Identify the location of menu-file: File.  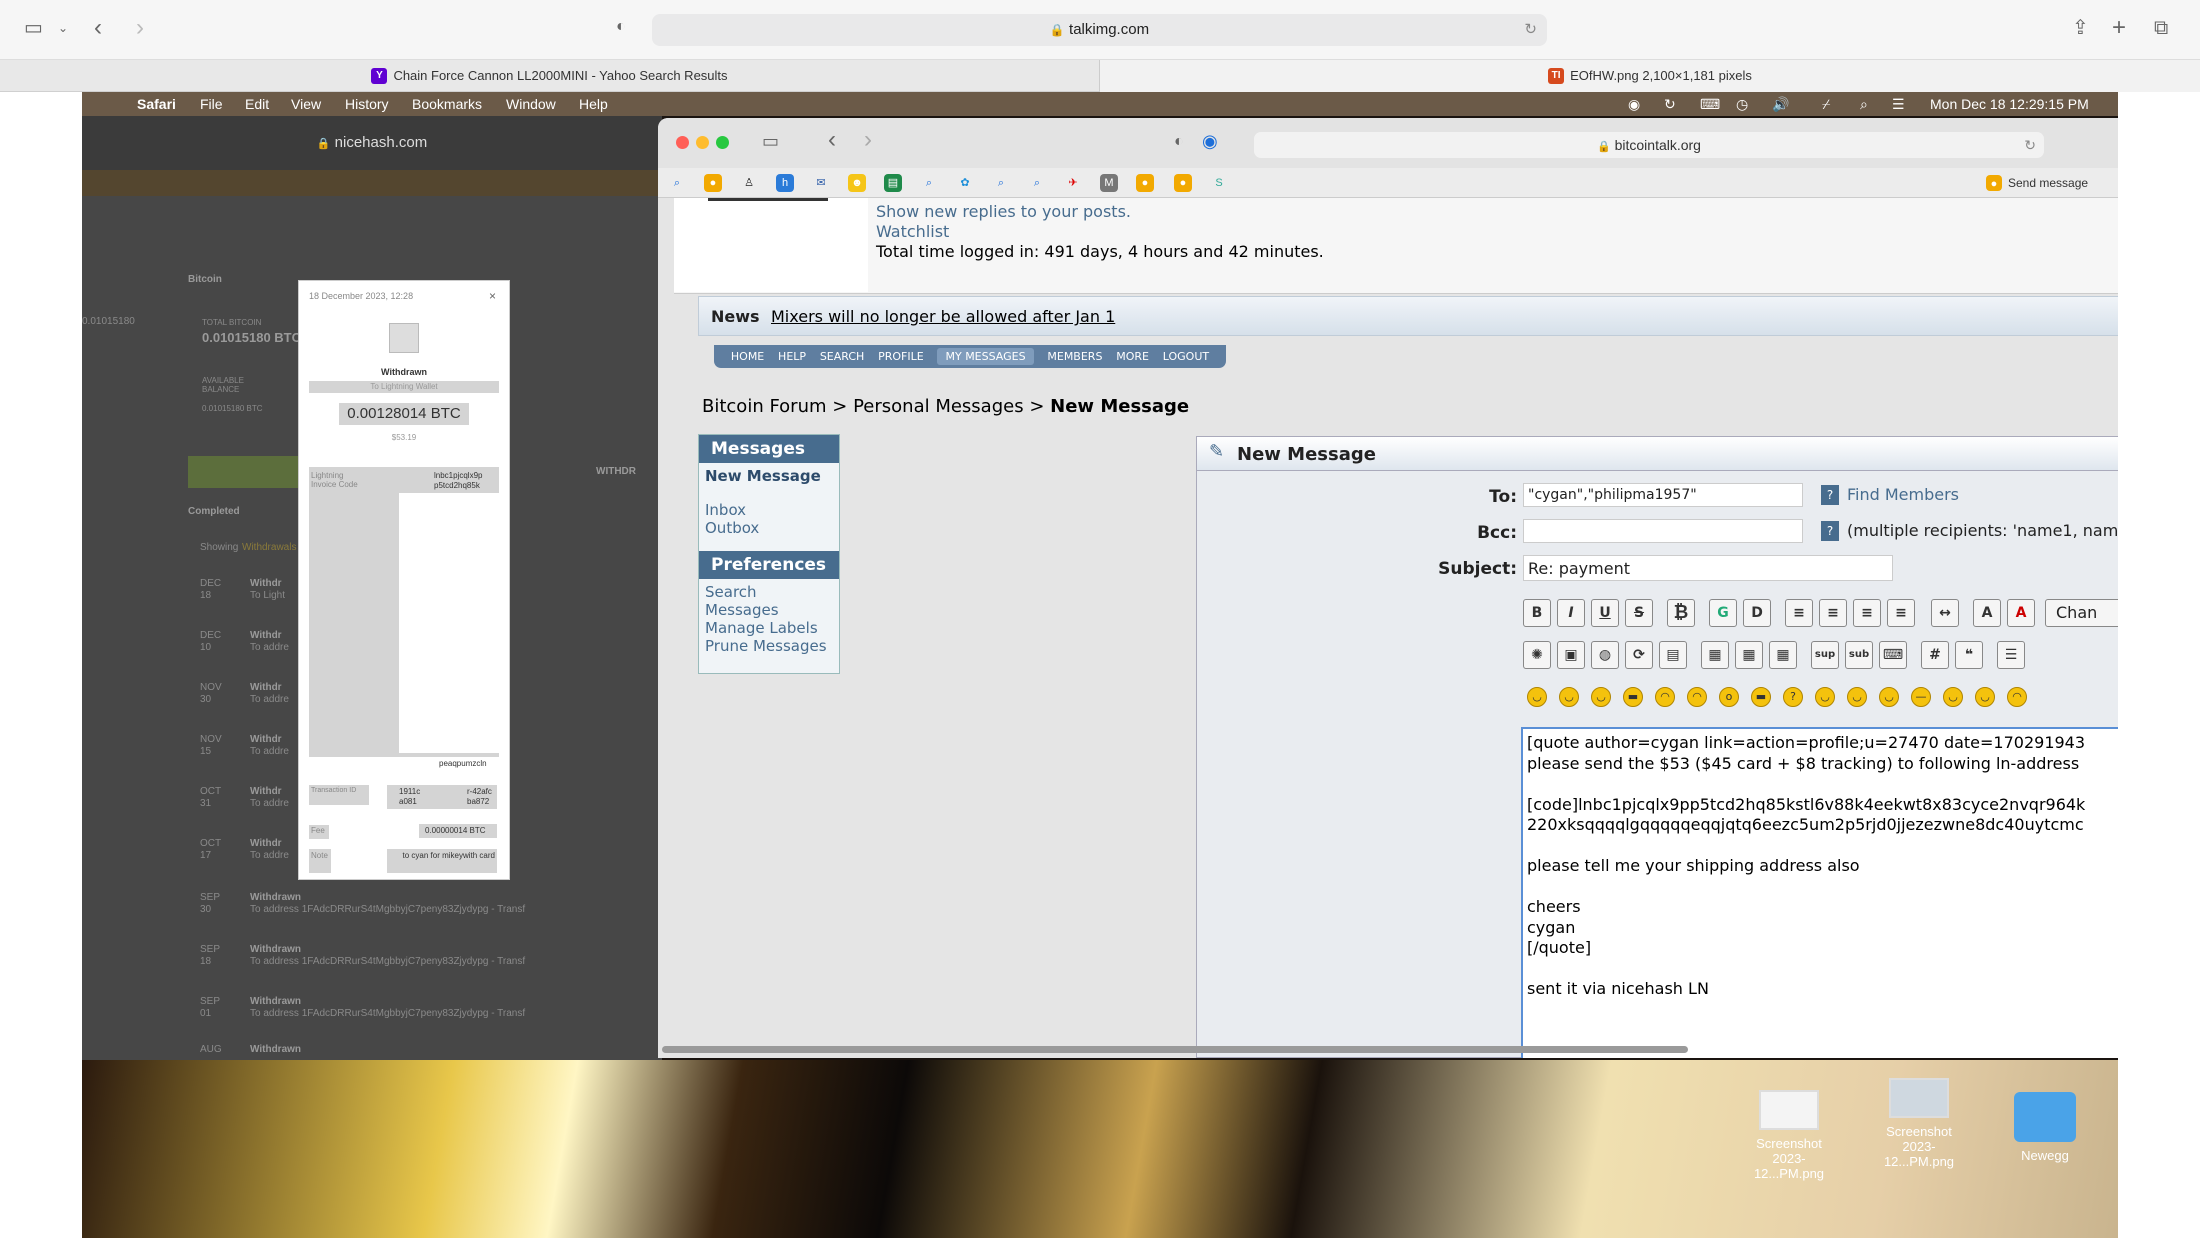
(211, 104).